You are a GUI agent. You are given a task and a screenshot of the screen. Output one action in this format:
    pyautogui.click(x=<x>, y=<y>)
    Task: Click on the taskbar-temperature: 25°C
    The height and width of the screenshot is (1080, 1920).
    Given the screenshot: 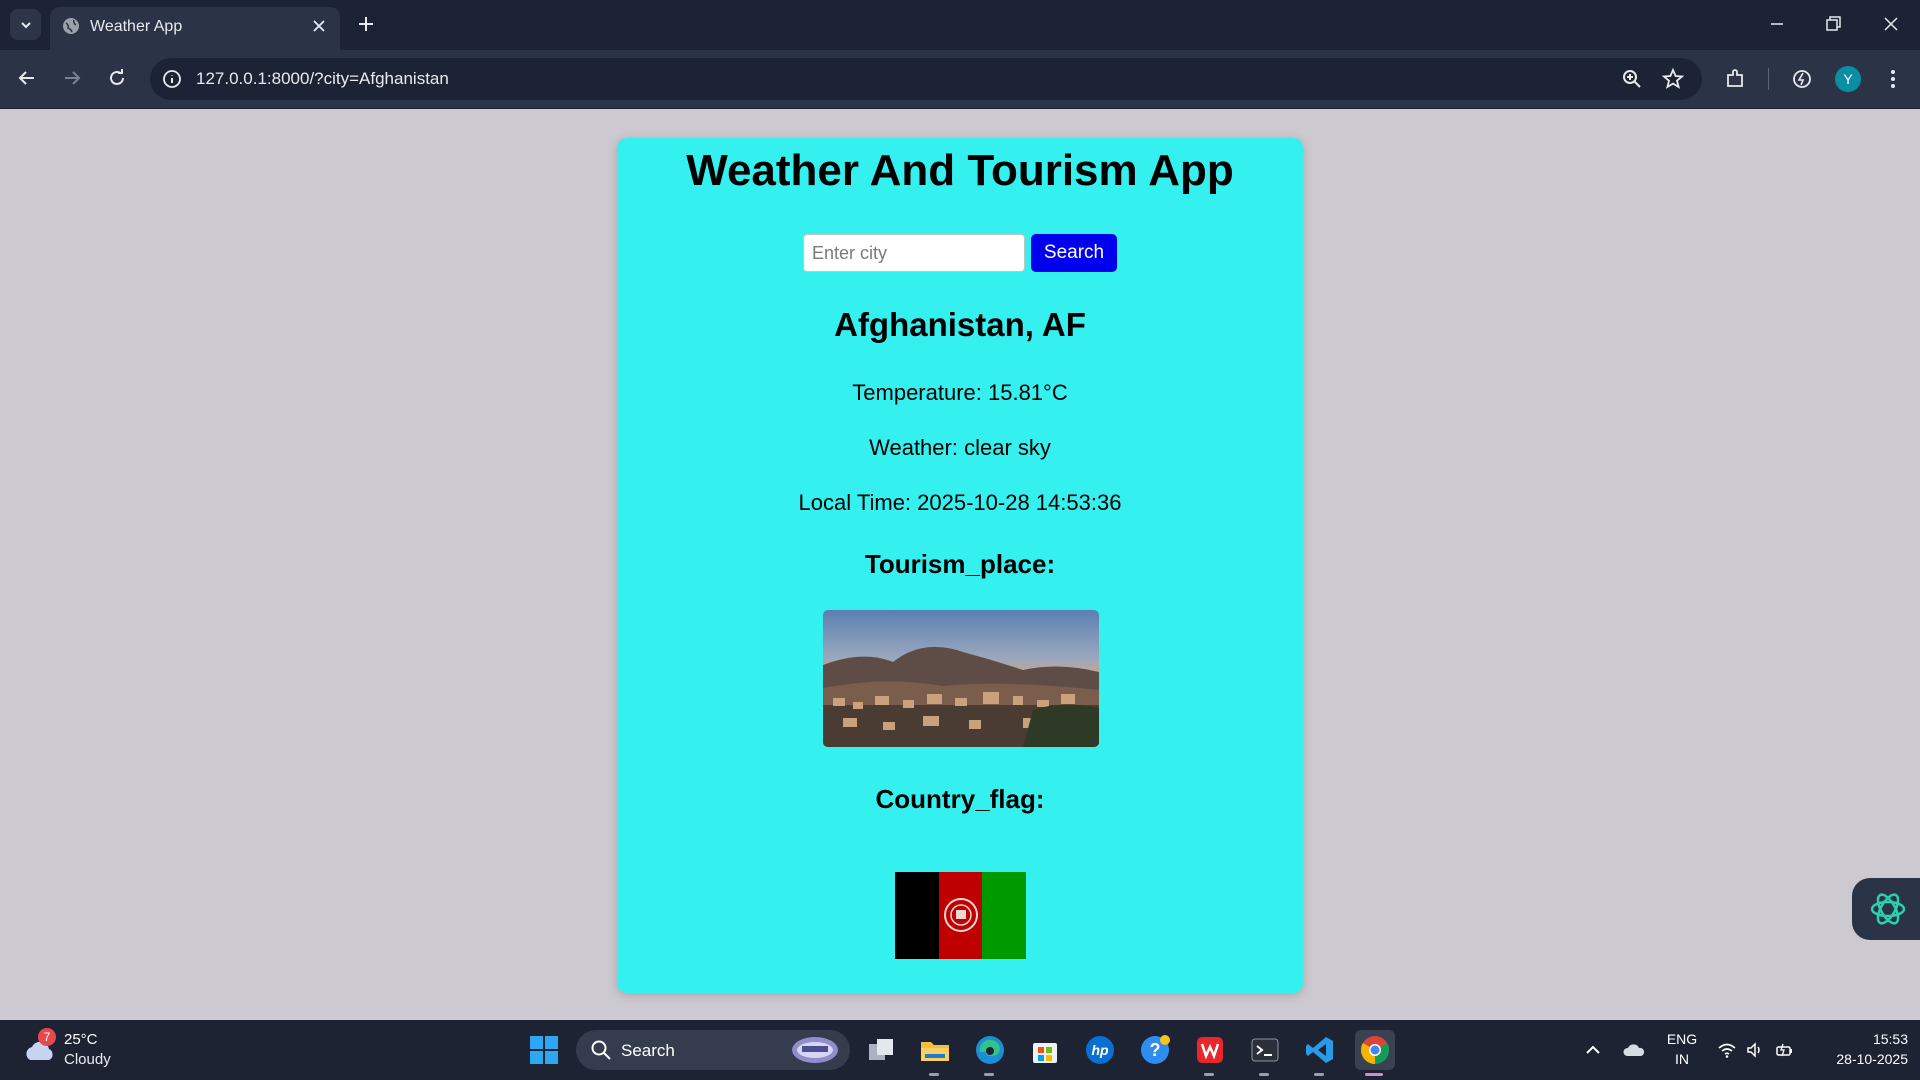 What is the action you would take?
    pyautogui.click(x=81, y=1039)
    